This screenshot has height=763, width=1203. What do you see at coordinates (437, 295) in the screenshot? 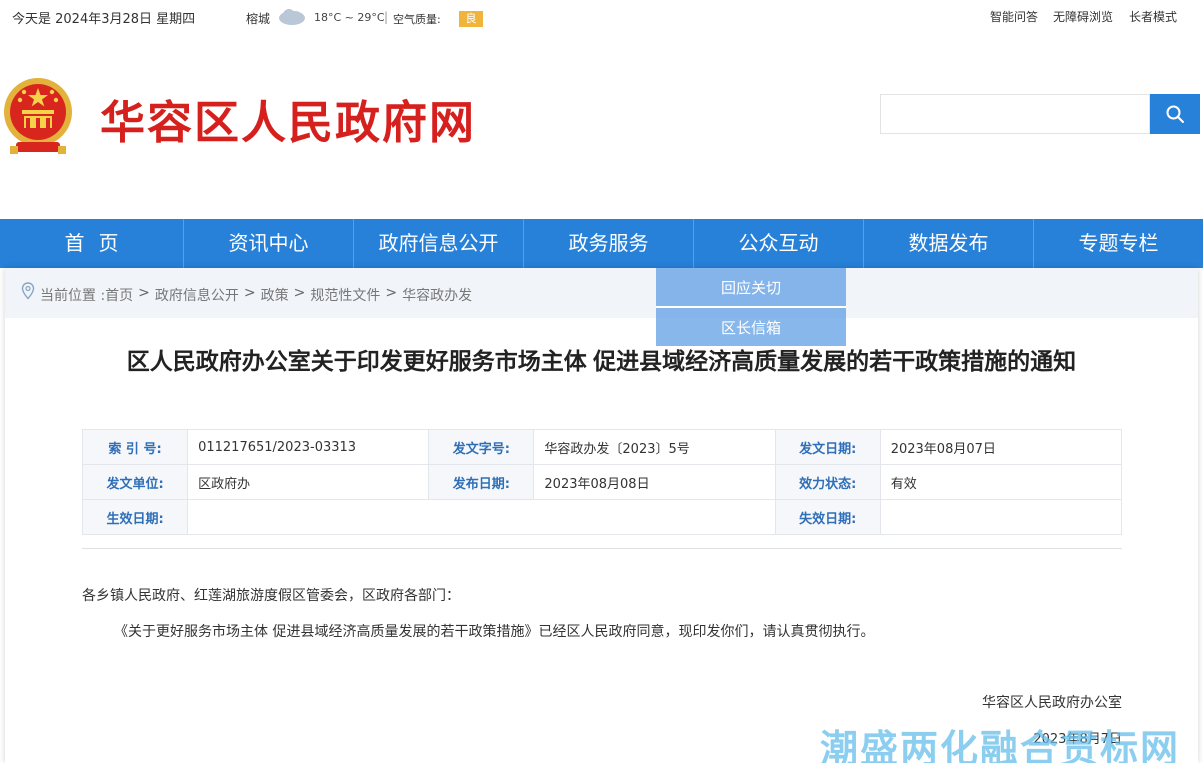
I see `breadcrumb-current: 华容政办发` at bounding box center [437, 295].